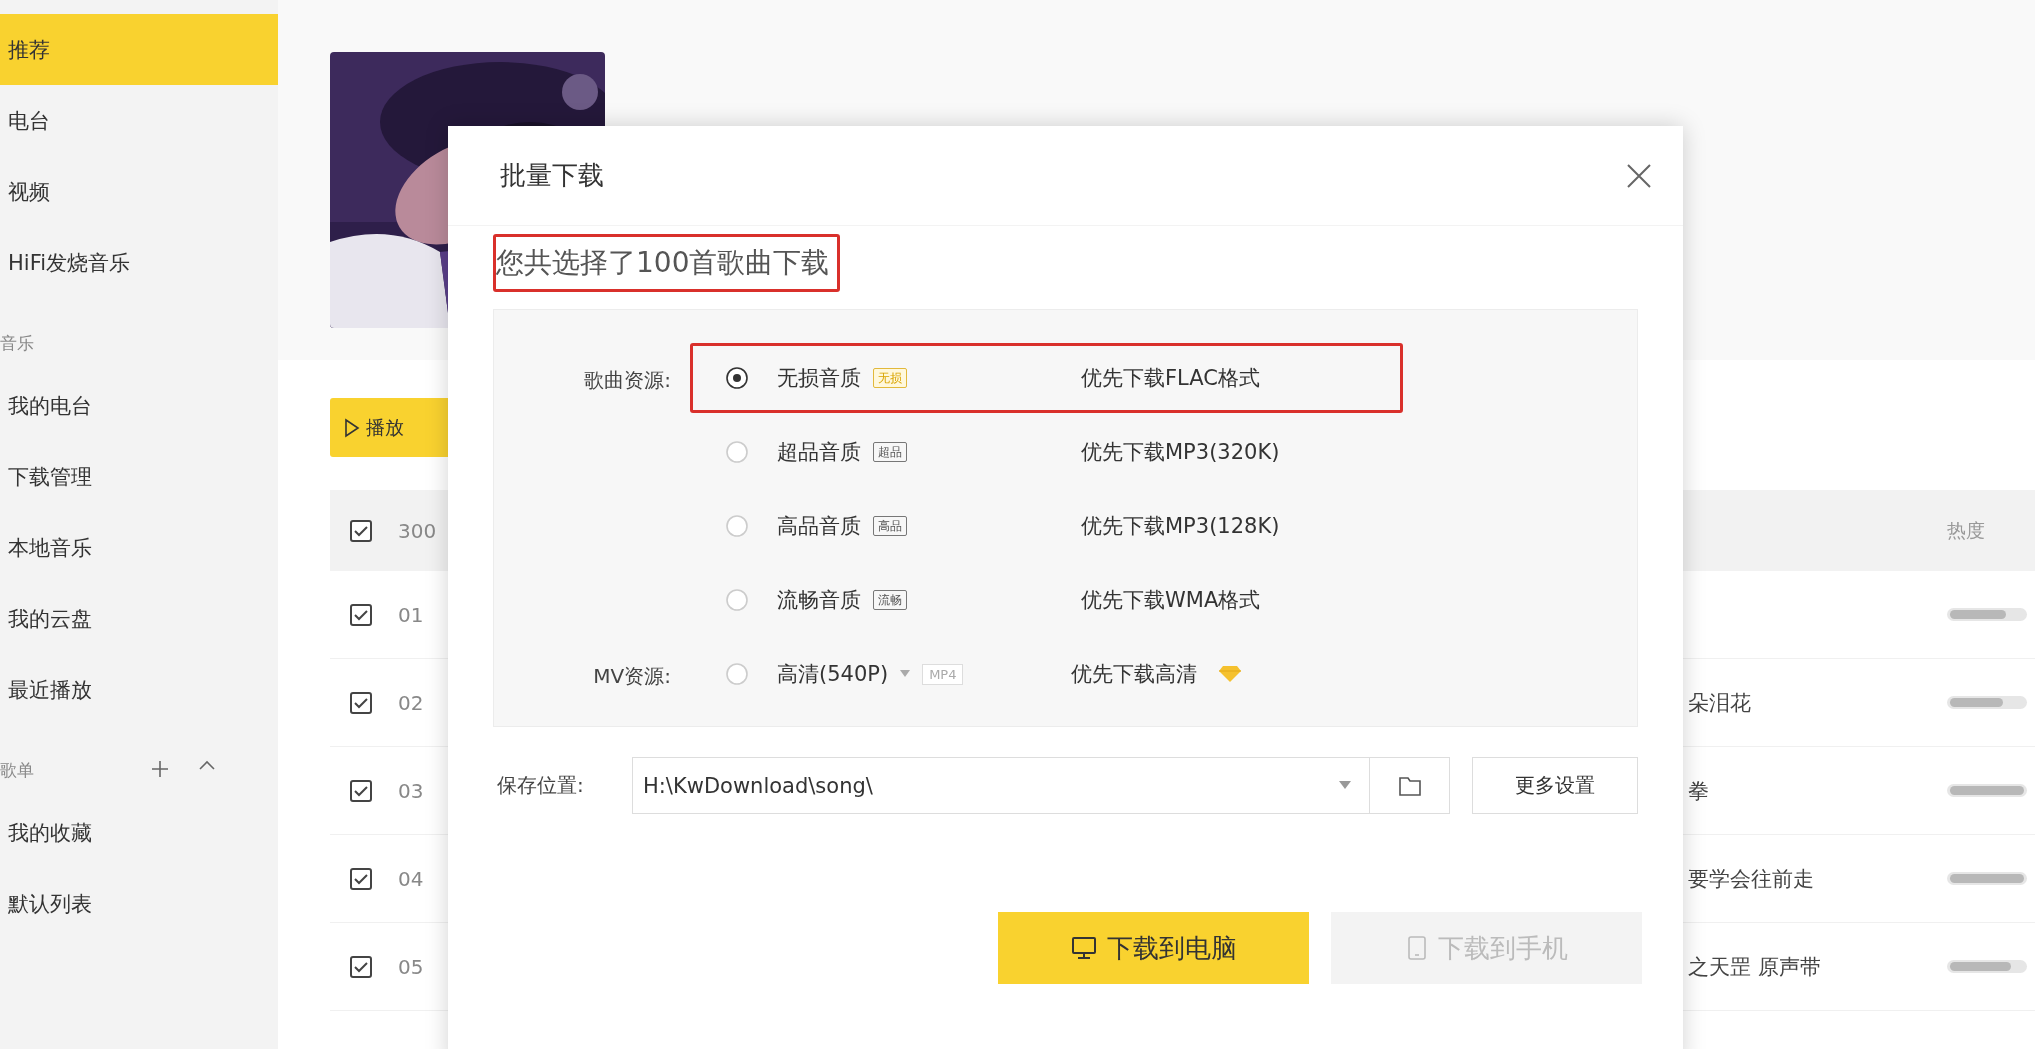 Image resolution: width=2035 pixels, height=1049 pixels. Describe the element at coordinates (819, 526) in the screenshot. I see `quality-label: 高品音质` at that location.